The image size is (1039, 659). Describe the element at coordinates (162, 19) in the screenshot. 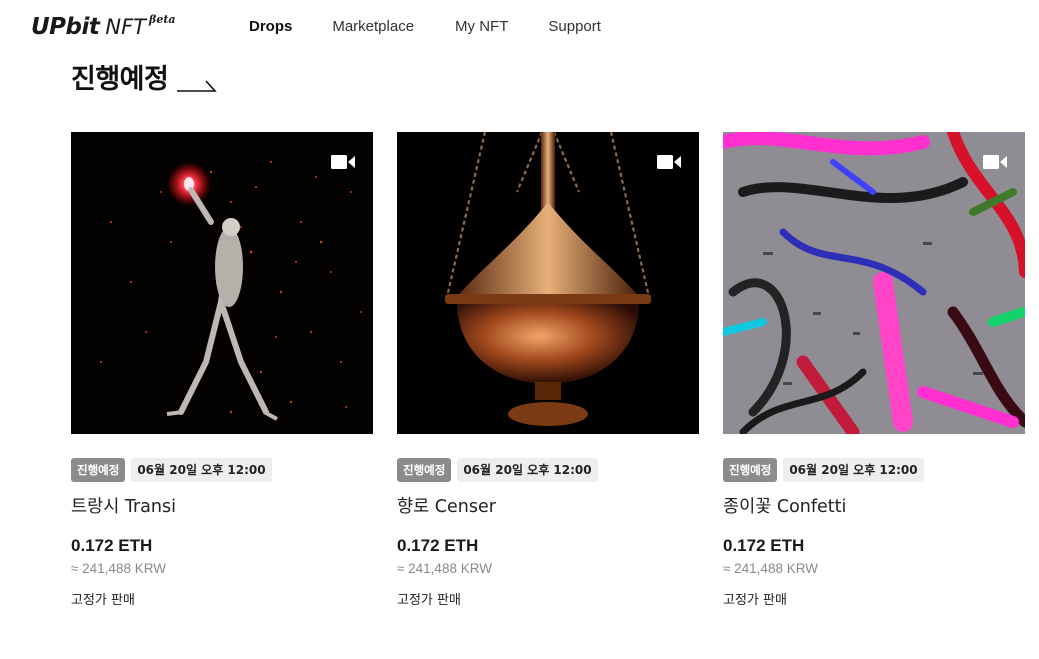

I see `logo-beta-tag: βeta` at that location.